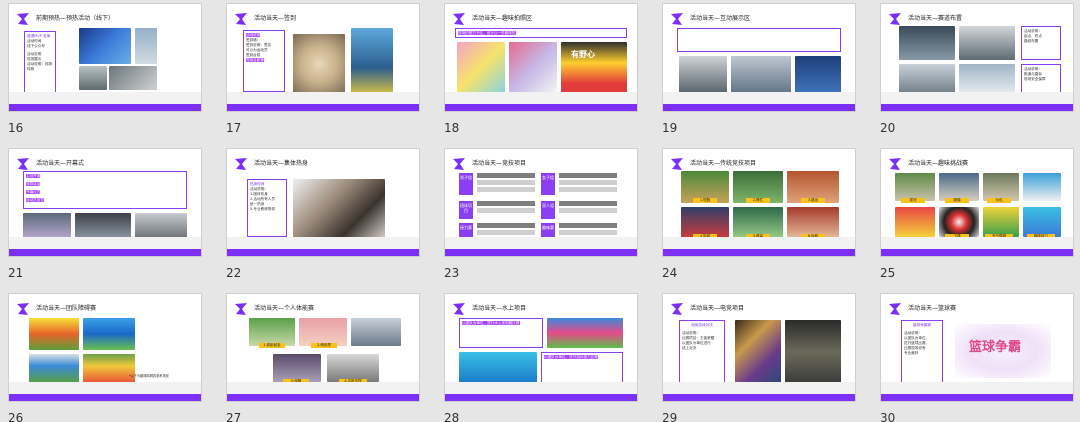 The height and width of the screenshot is (422, 1080). Describe the element at coordinates (670, 416) in the screenshot. I see `slide-number: 29` at that location.